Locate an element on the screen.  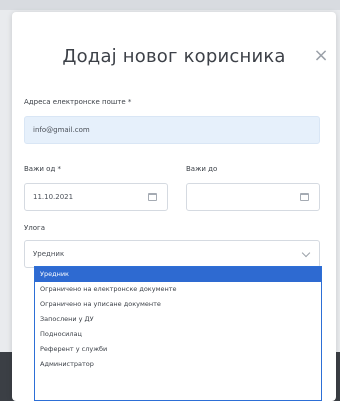
valid-to-field is located at coordinates (253, 197).